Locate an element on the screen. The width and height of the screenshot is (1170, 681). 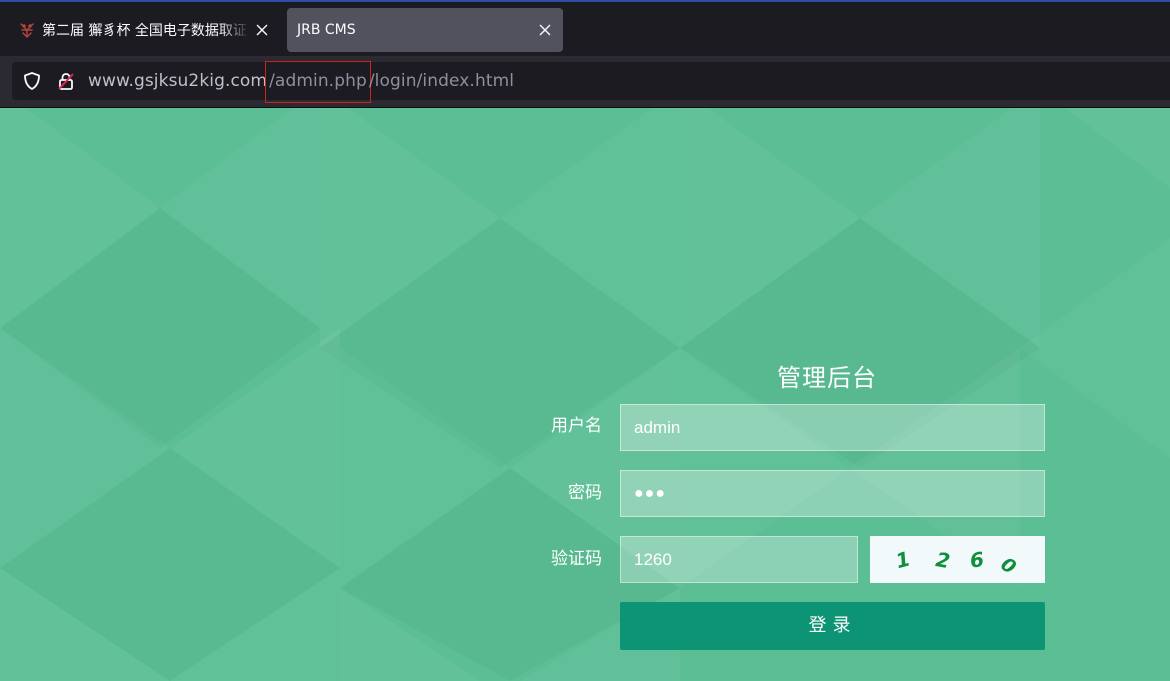
captcha-digit: 2 is located at coordinates (943, 560).